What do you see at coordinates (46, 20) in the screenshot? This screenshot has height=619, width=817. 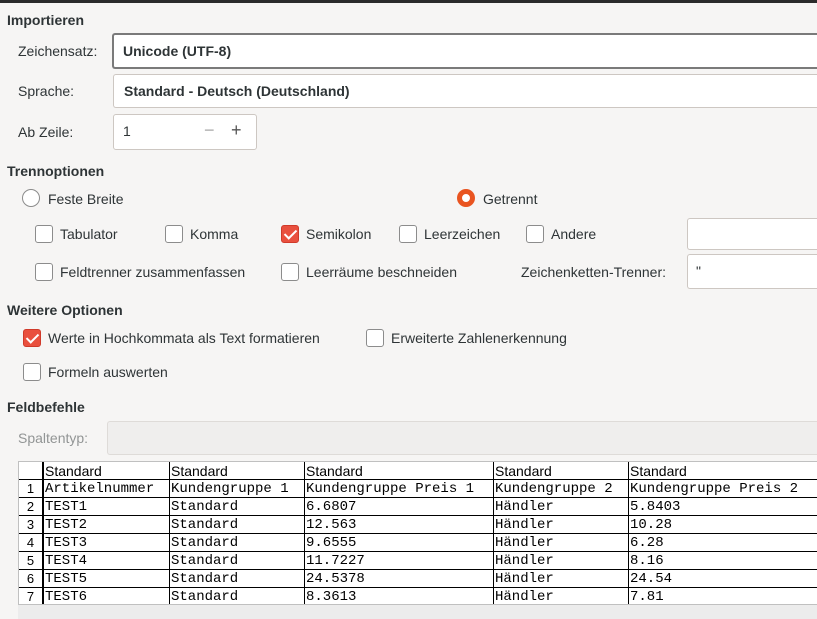 I see `import-section-title: Importieren` at bounding box center [46, 20].